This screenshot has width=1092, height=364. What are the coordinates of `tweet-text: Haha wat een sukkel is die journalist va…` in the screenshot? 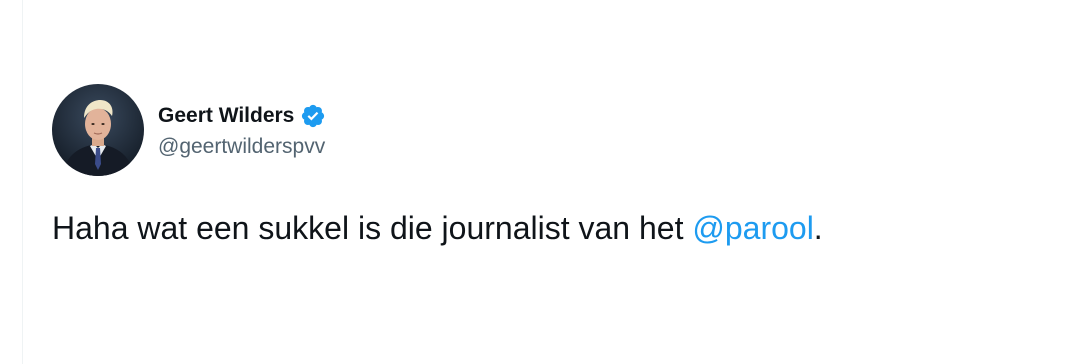 It's located at (437, 228).